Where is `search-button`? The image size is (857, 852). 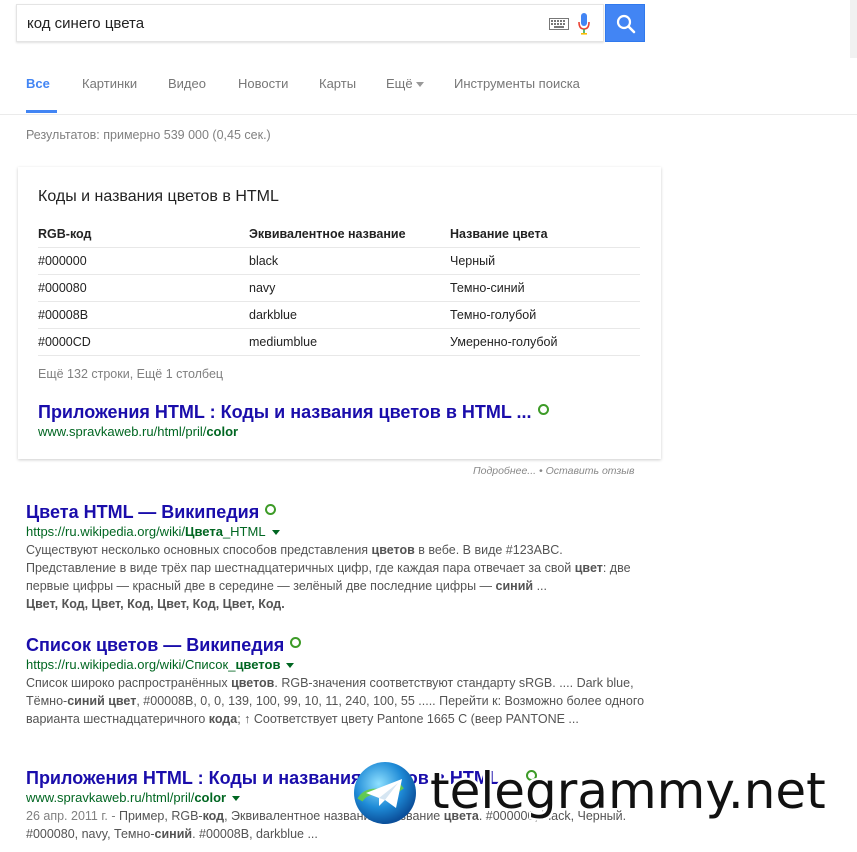
search-button is located at coordinates (625, 23).